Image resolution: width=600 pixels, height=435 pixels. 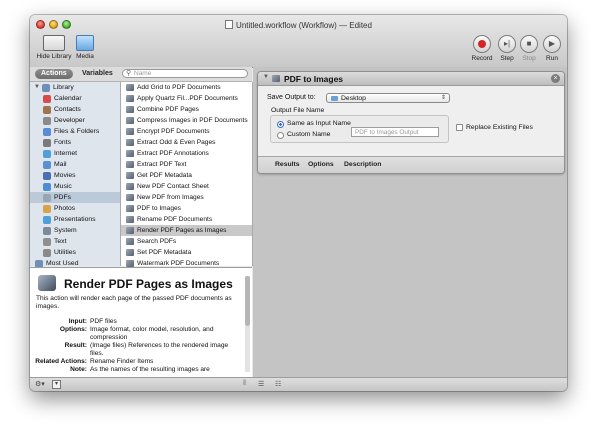 What do you see at coordinates (56, 384) in the screenshot?
I see `show-description-button: ▾` at bounding box center [56, 384].